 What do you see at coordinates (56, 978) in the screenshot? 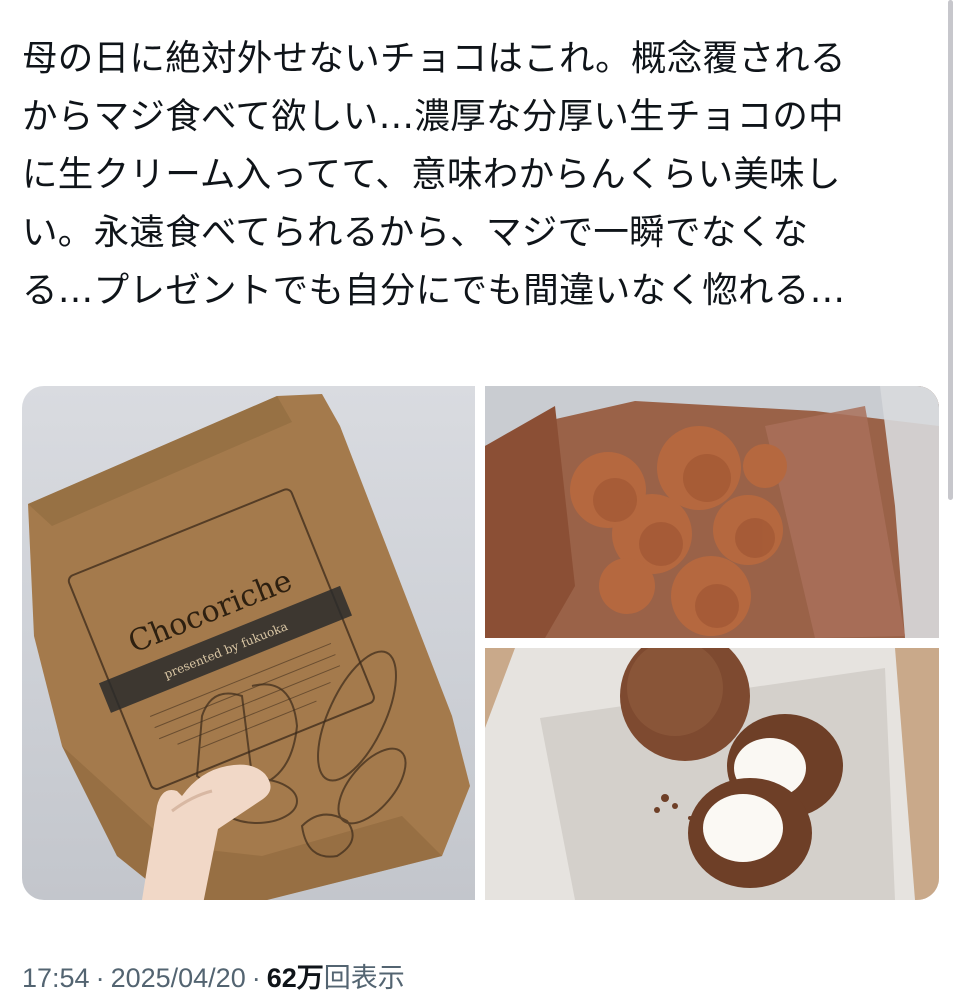
I see `tweet-time: 17:54` at bounding box center [56, 978].